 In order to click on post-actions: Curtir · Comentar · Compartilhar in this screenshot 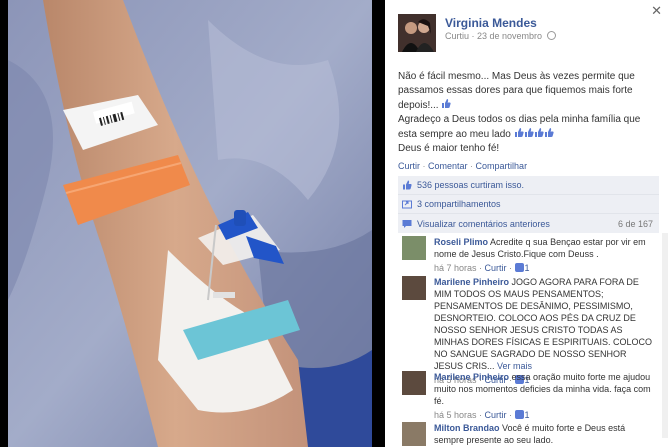, I will do `click(462, 166)`.